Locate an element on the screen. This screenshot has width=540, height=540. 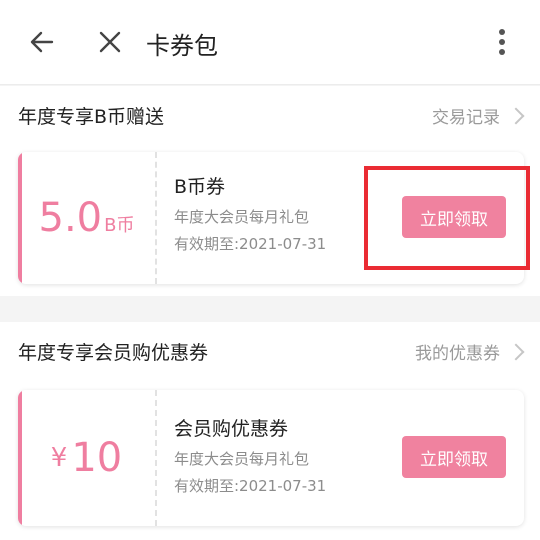
coupon-name: B币券 is located at coordinates (200, 187).